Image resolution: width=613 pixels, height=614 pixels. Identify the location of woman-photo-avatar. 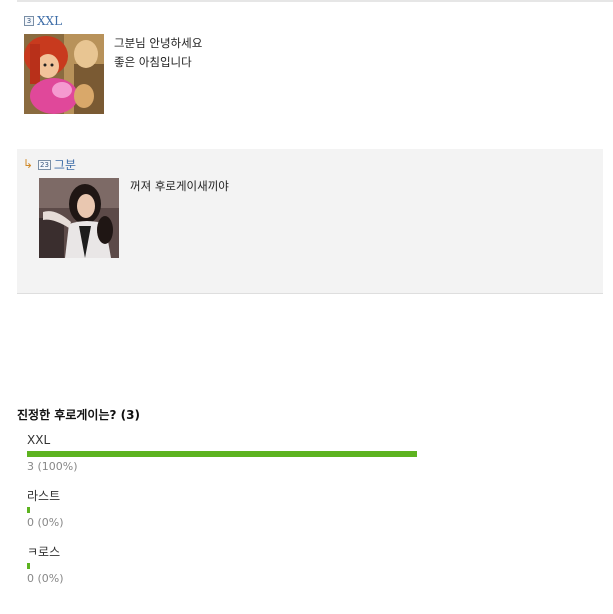
(79, 218).